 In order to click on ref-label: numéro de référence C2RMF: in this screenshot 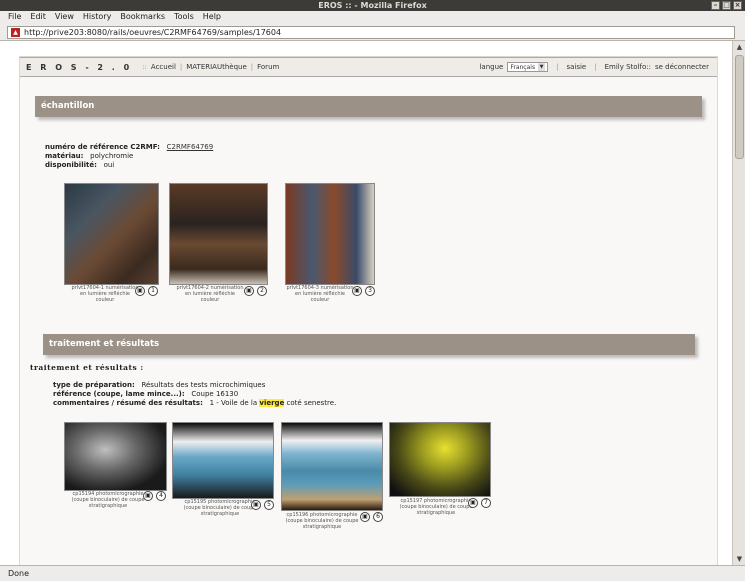, I will do `click(102, 147)`.